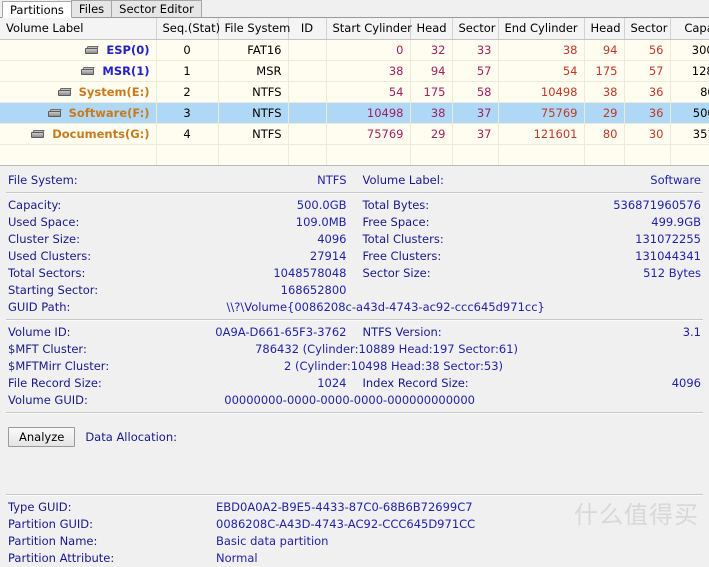 The width and height of the screenshot is (709, 567). What do you see at coordinates (177, 256) in the screenshot?
I see `detail-used-clusters: Used Clusters: 27914` at bounding box center [177, 256].